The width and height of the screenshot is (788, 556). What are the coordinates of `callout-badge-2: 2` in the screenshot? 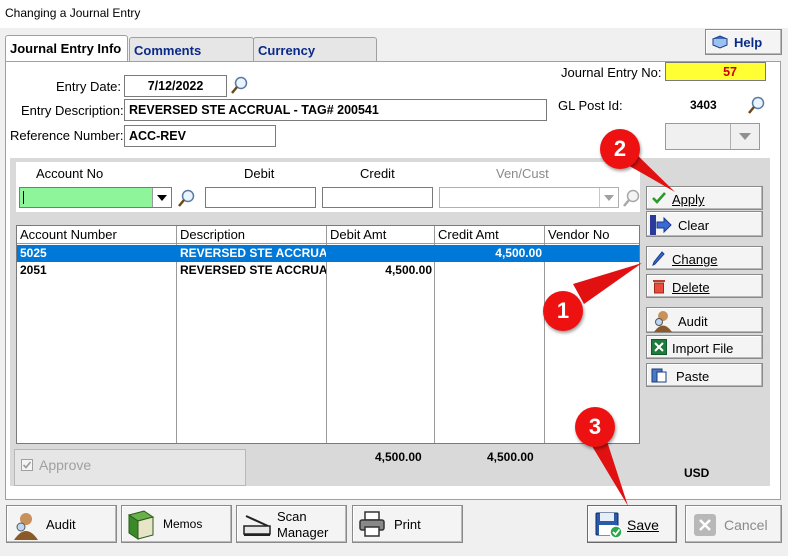 It's located at (620, 149).